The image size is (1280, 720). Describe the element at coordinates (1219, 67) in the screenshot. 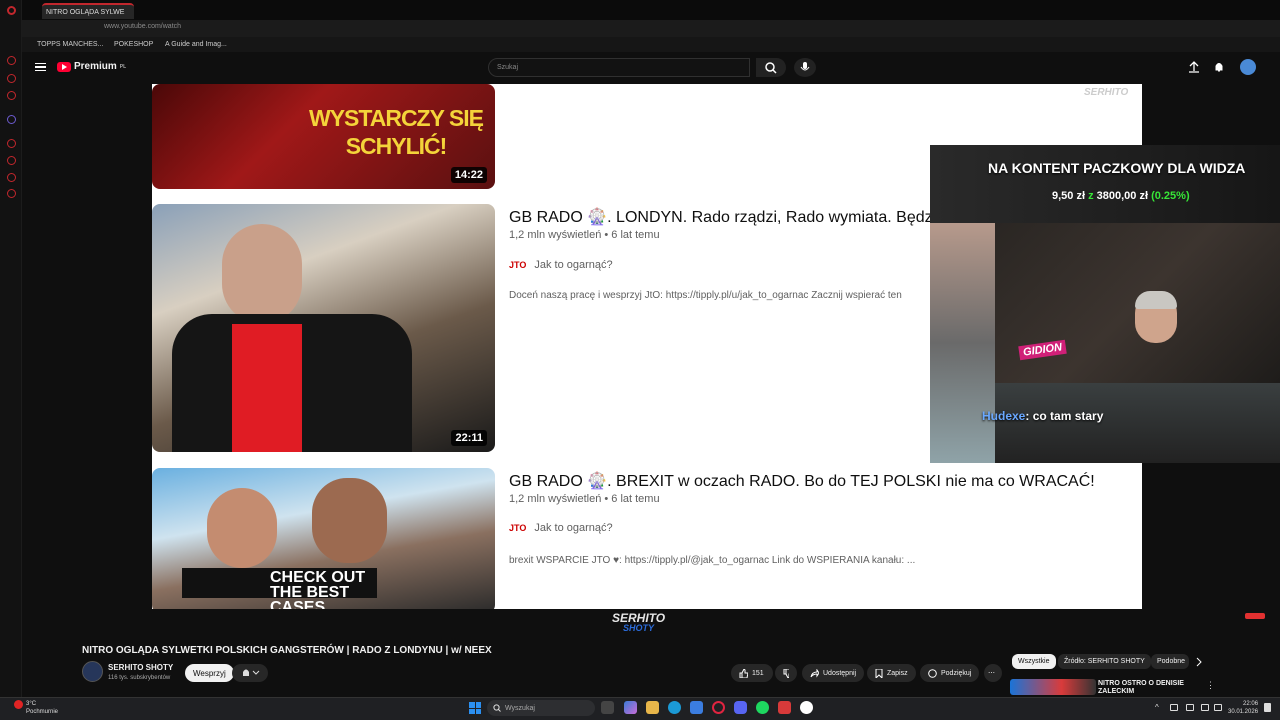

I see `bell-icon` at that location.